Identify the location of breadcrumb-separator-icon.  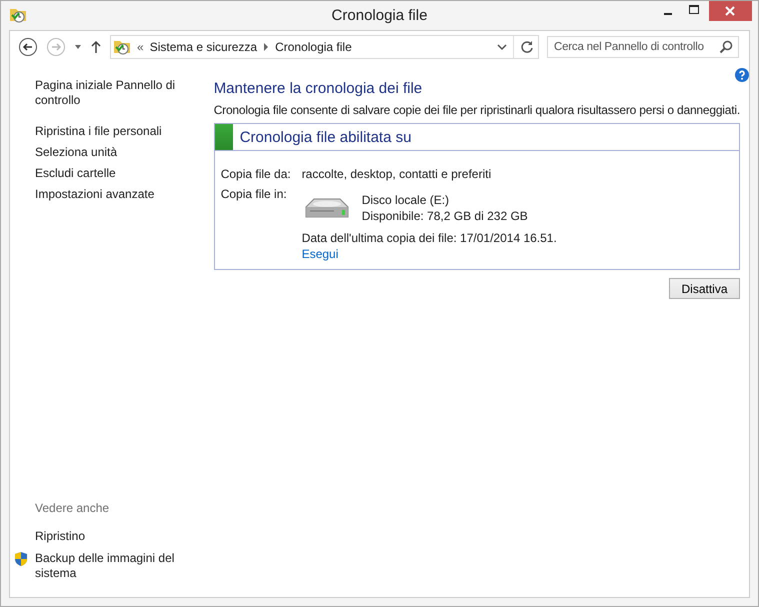
(266, 46).